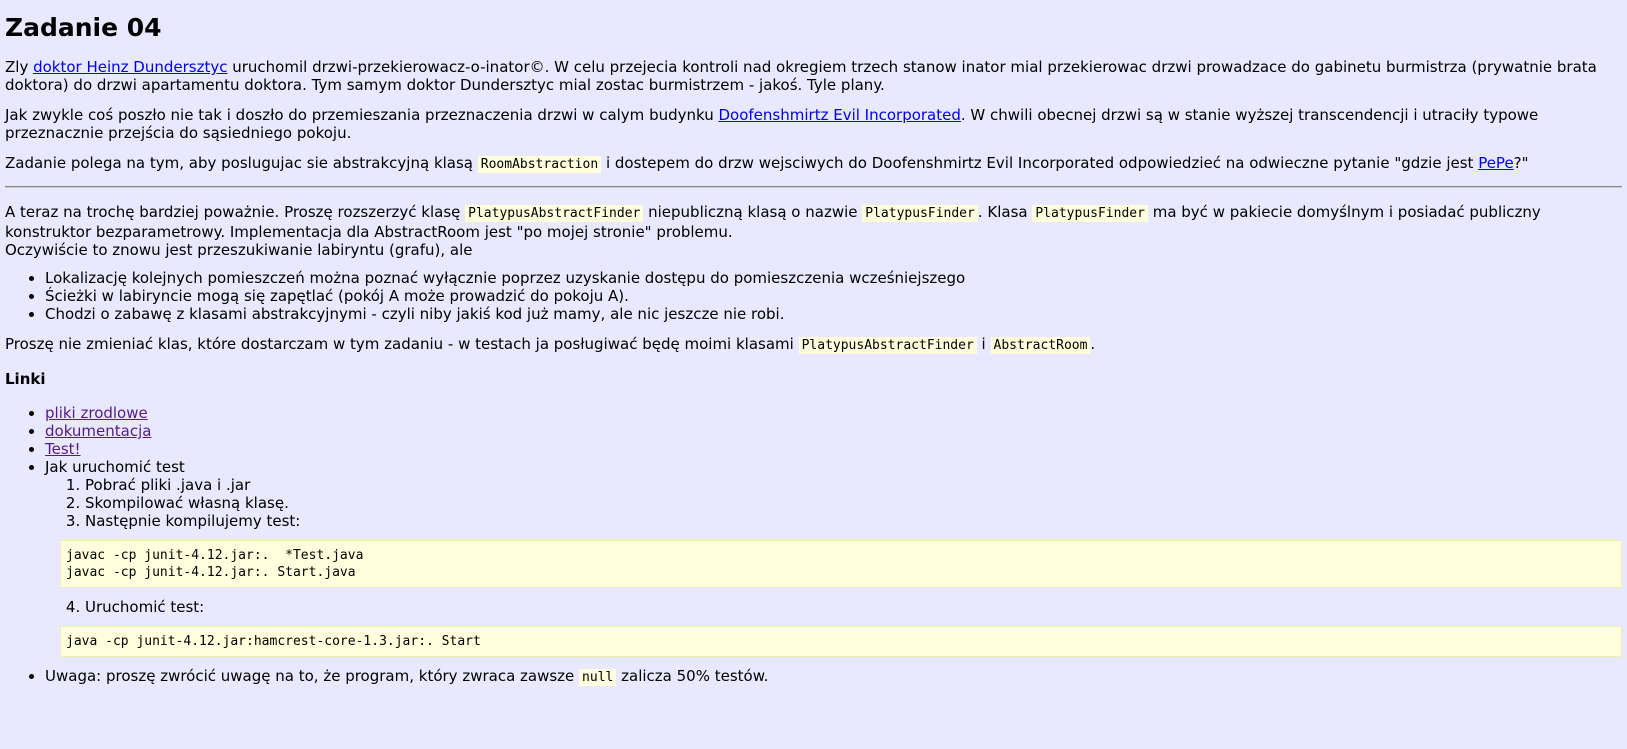  What do you see at coordinates (853, 485) in the screenshot?
I see `step-item: Pobrać pliki .java i .jar` at bounding box center [853, 485].